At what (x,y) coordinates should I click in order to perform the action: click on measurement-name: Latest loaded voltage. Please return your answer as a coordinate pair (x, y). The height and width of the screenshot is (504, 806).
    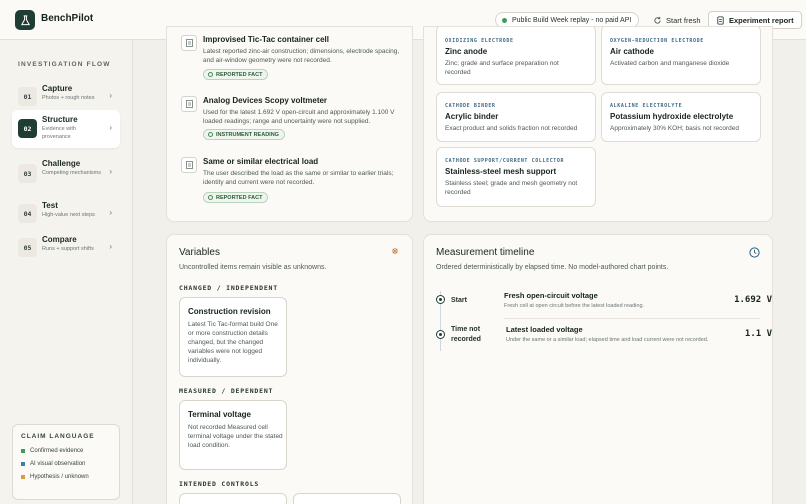
    Looking at the image, I should click on (544, 329).